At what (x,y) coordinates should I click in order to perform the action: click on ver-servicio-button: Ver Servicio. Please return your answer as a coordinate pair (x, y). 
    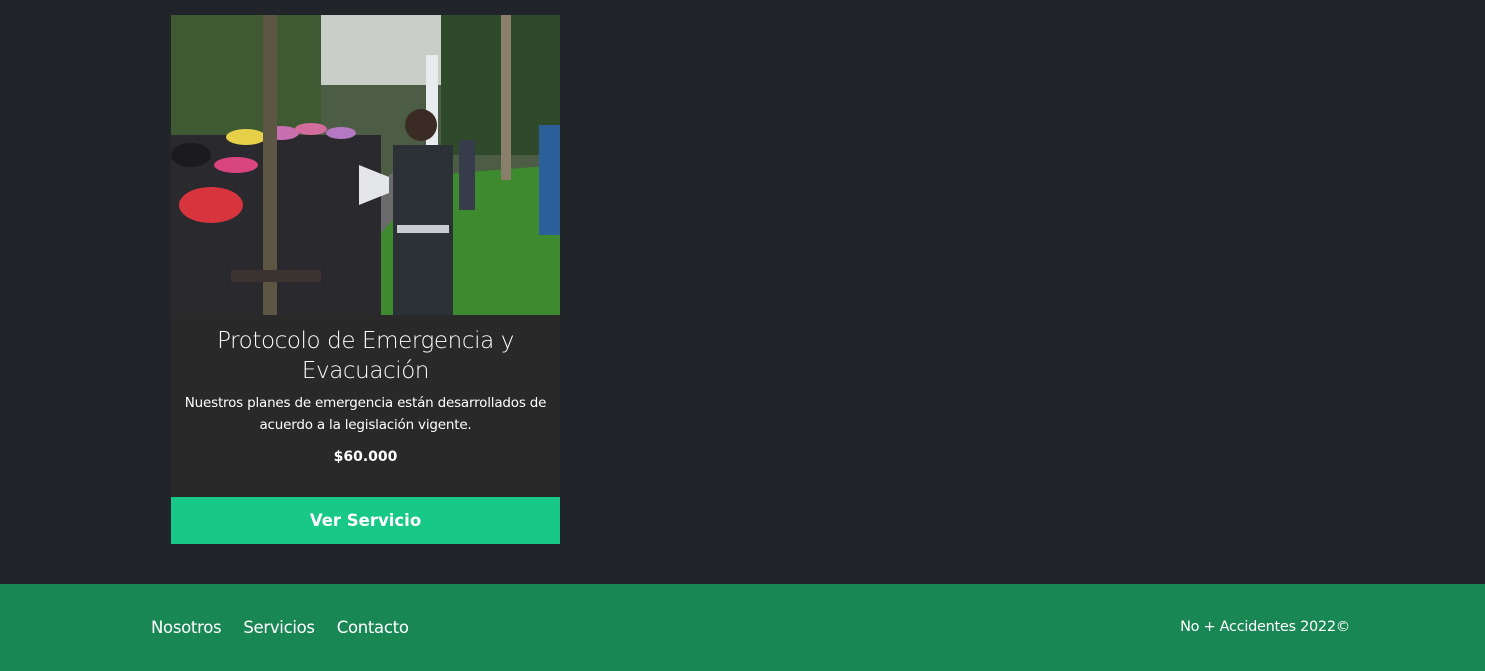
    Looking at the image, I should click on (365, 520).